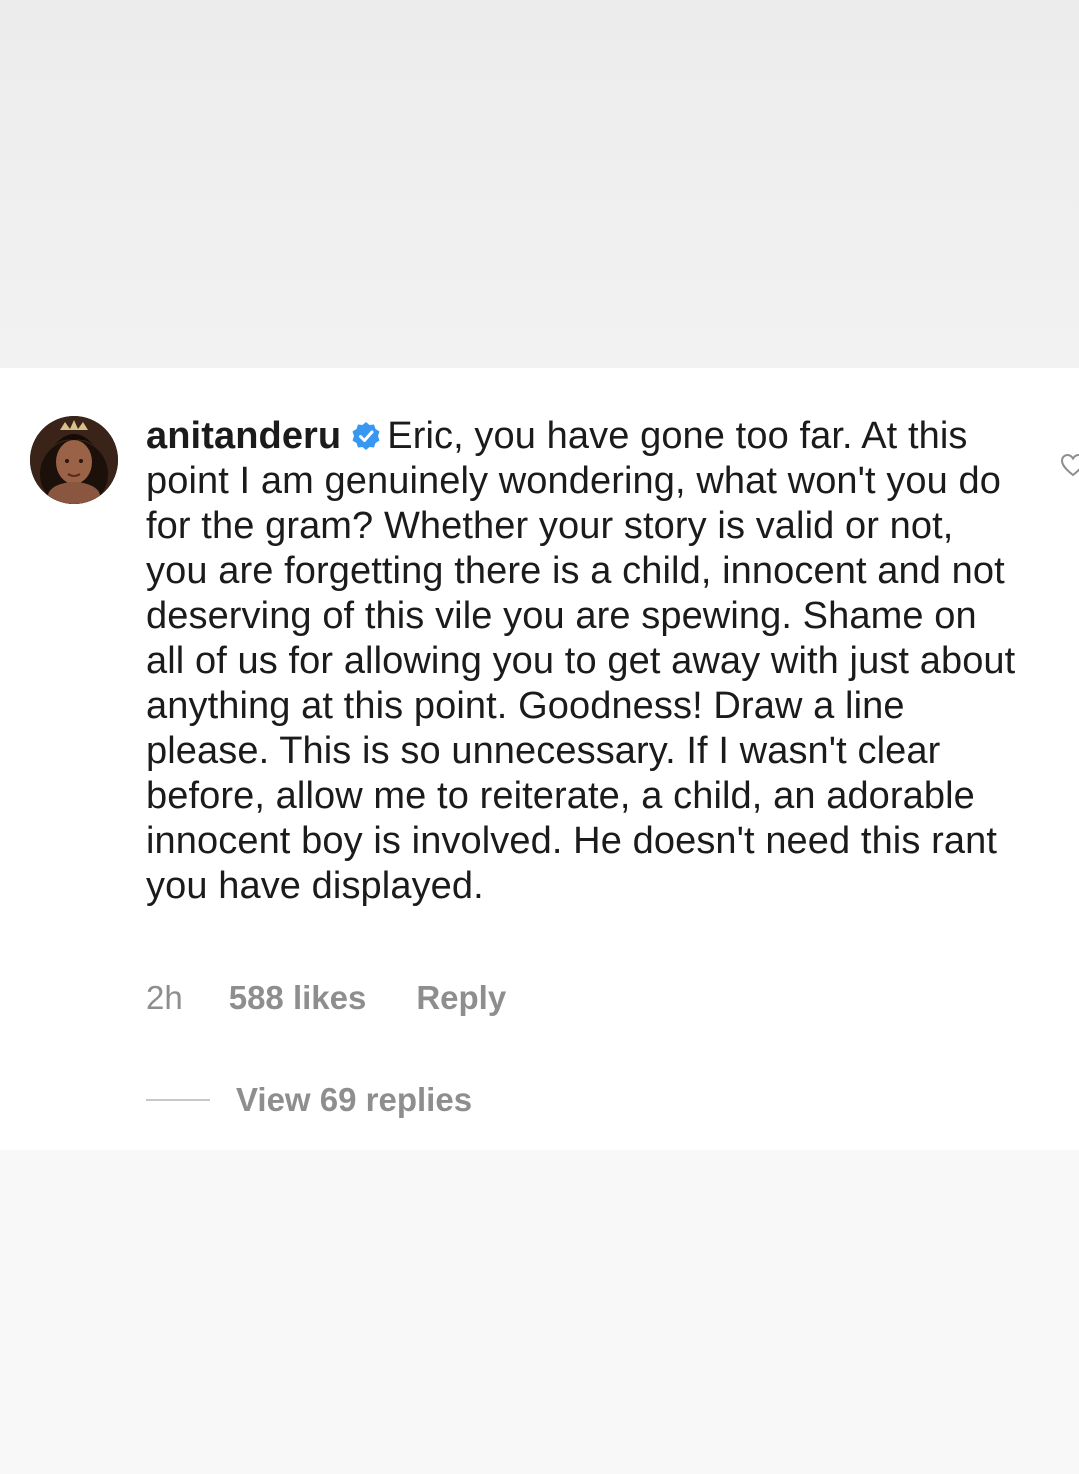  I want to click on verified-badge-icon, so click(366, 433).